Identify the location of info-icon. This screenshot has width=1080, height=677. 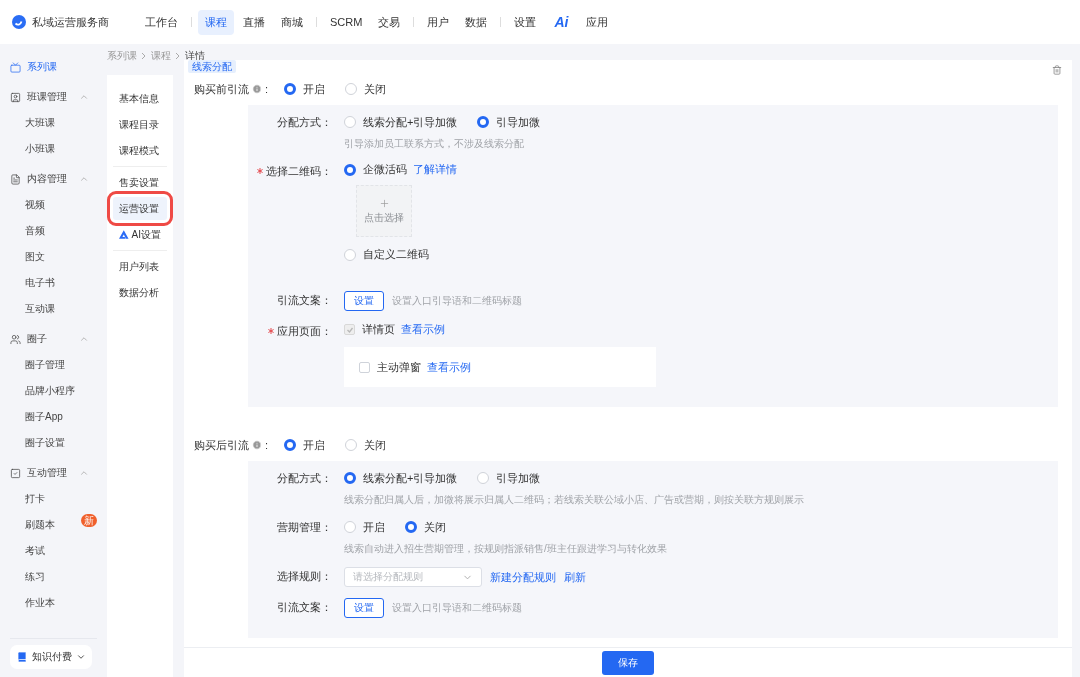
(257, 89).